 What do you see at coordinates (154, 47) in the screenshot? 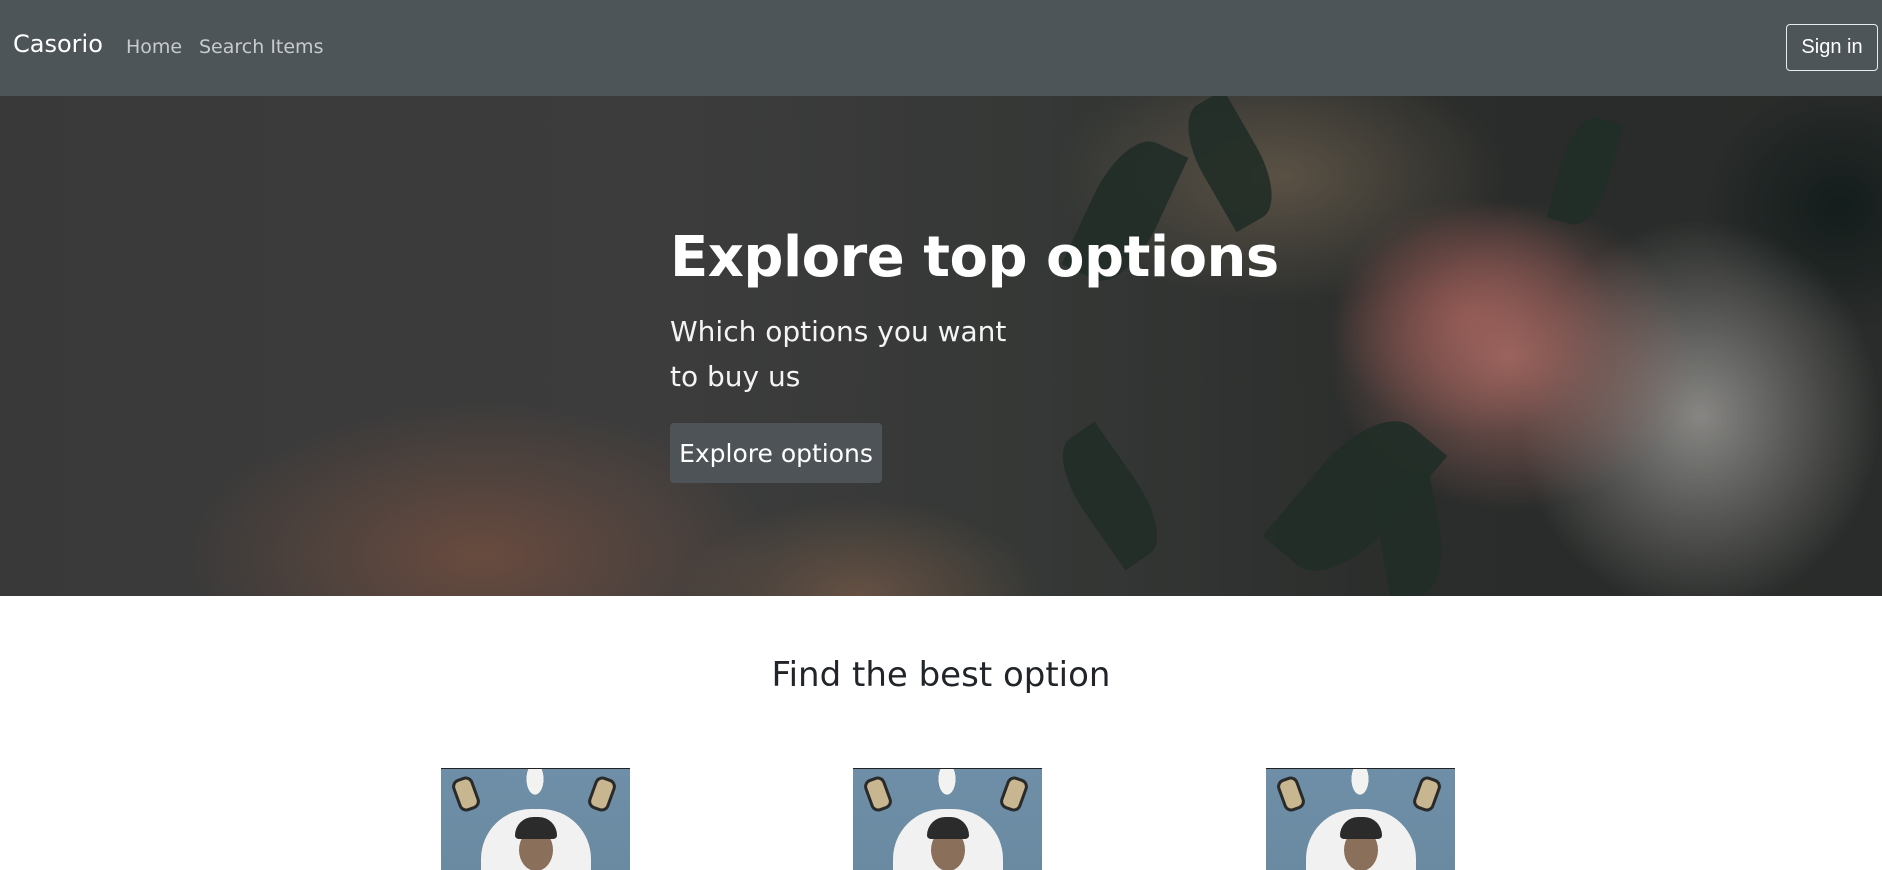
I see `nav-link-home: Home` at bounding box center [154, 47].